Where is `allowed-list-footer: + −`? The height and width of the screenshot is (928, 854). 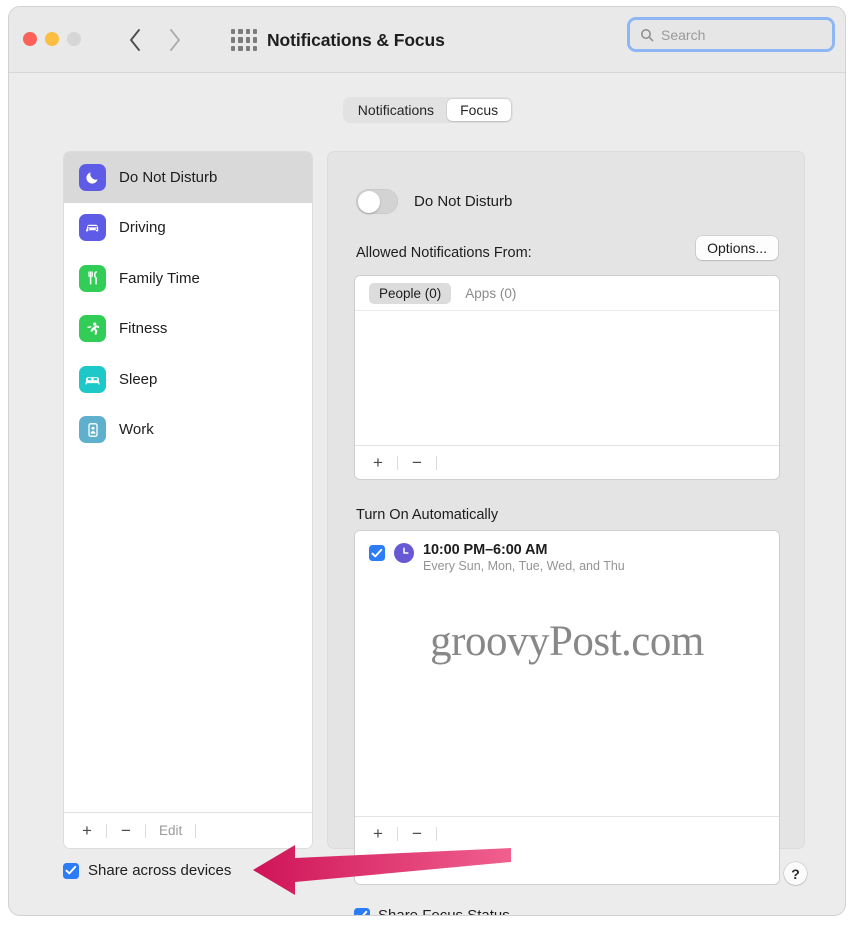 allowed-list-footer: + − is located at coordinates (567, 462).